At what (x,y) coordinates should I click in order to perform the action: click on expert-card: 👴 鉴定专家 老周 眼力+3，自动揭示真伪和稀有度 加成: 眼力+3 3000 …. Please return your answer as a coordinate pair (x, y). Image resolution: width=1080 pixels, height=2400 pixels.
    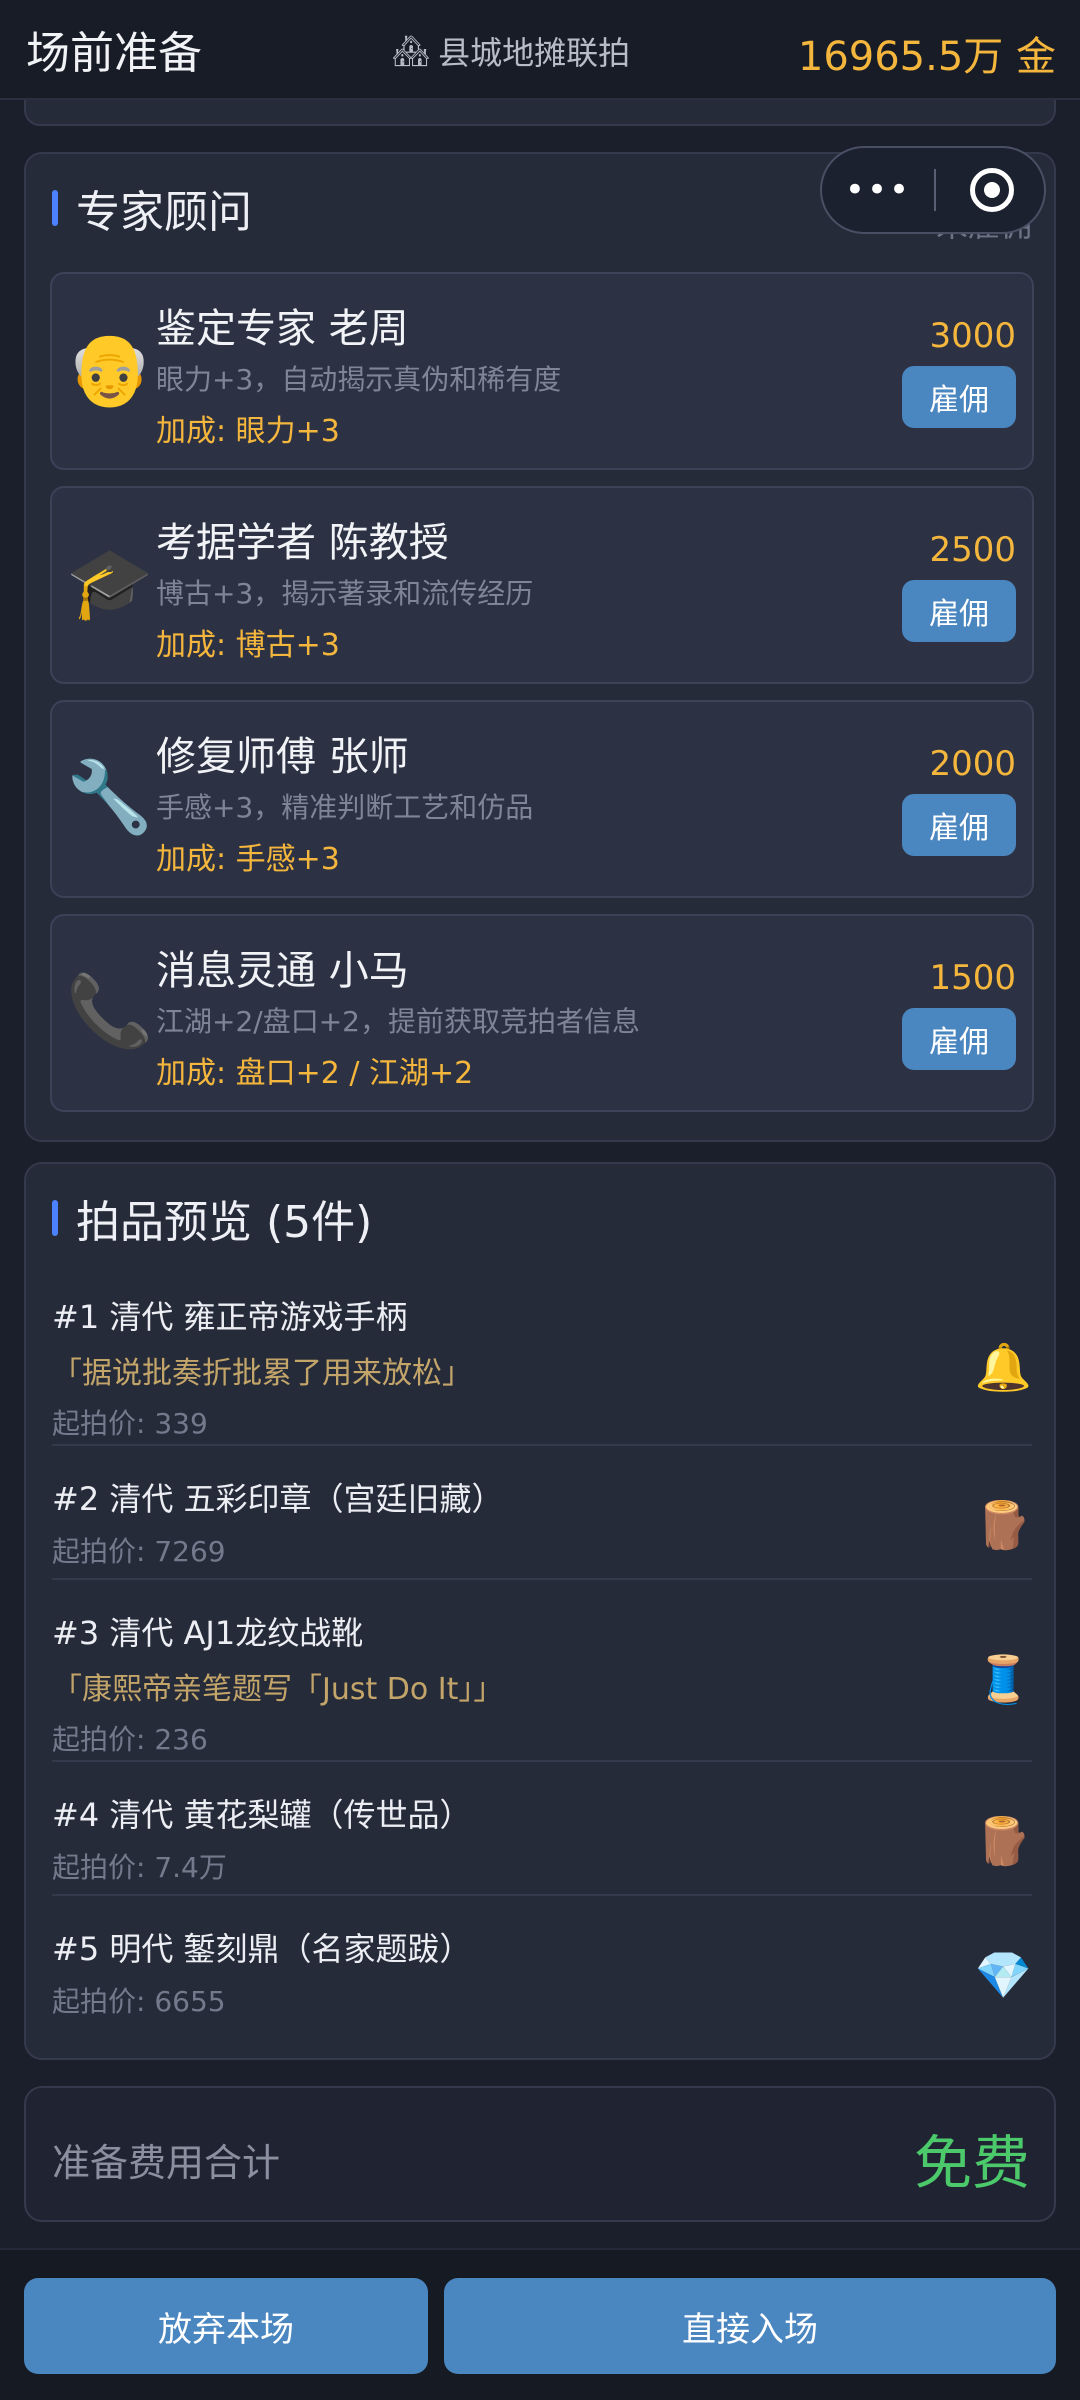
    Looking at the image, I should click on (542, 371).